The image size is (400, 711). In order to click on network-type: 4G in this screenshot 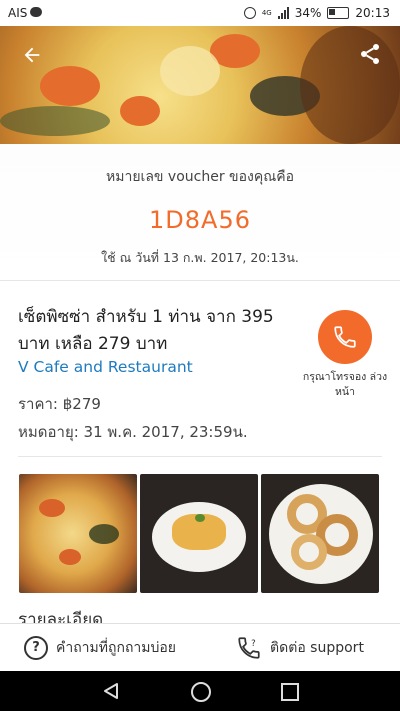, I will do `click(266, 13)`.